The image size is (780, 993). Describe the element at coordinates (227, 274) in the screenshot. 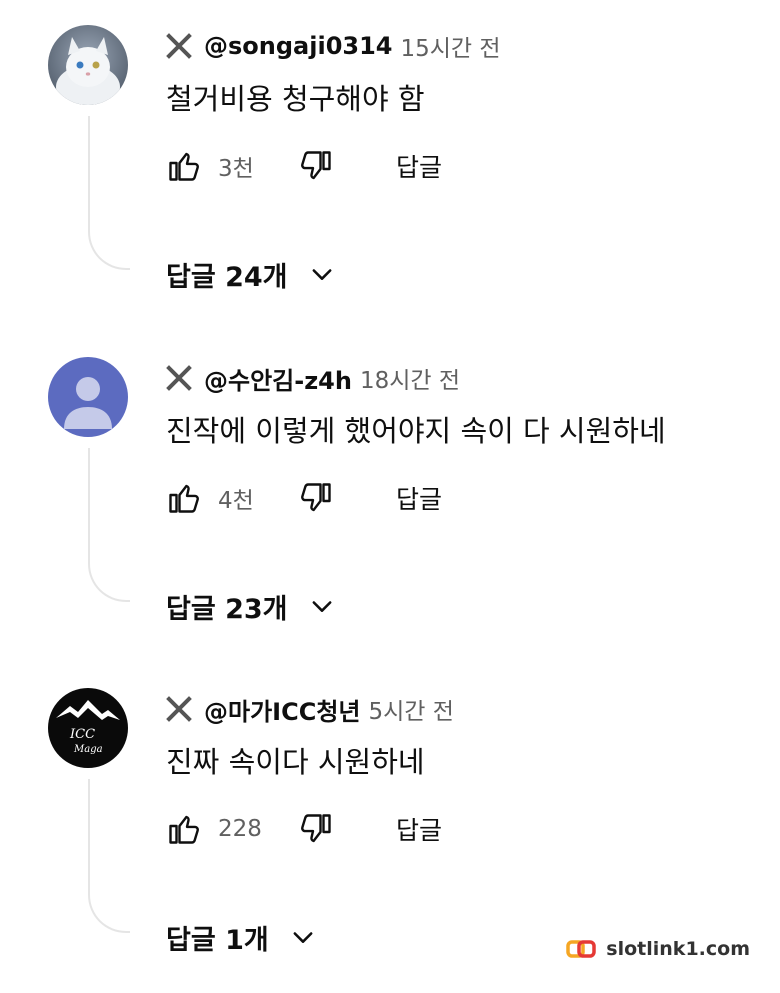

I see `replies-count-label: 답글 24개` at that location.